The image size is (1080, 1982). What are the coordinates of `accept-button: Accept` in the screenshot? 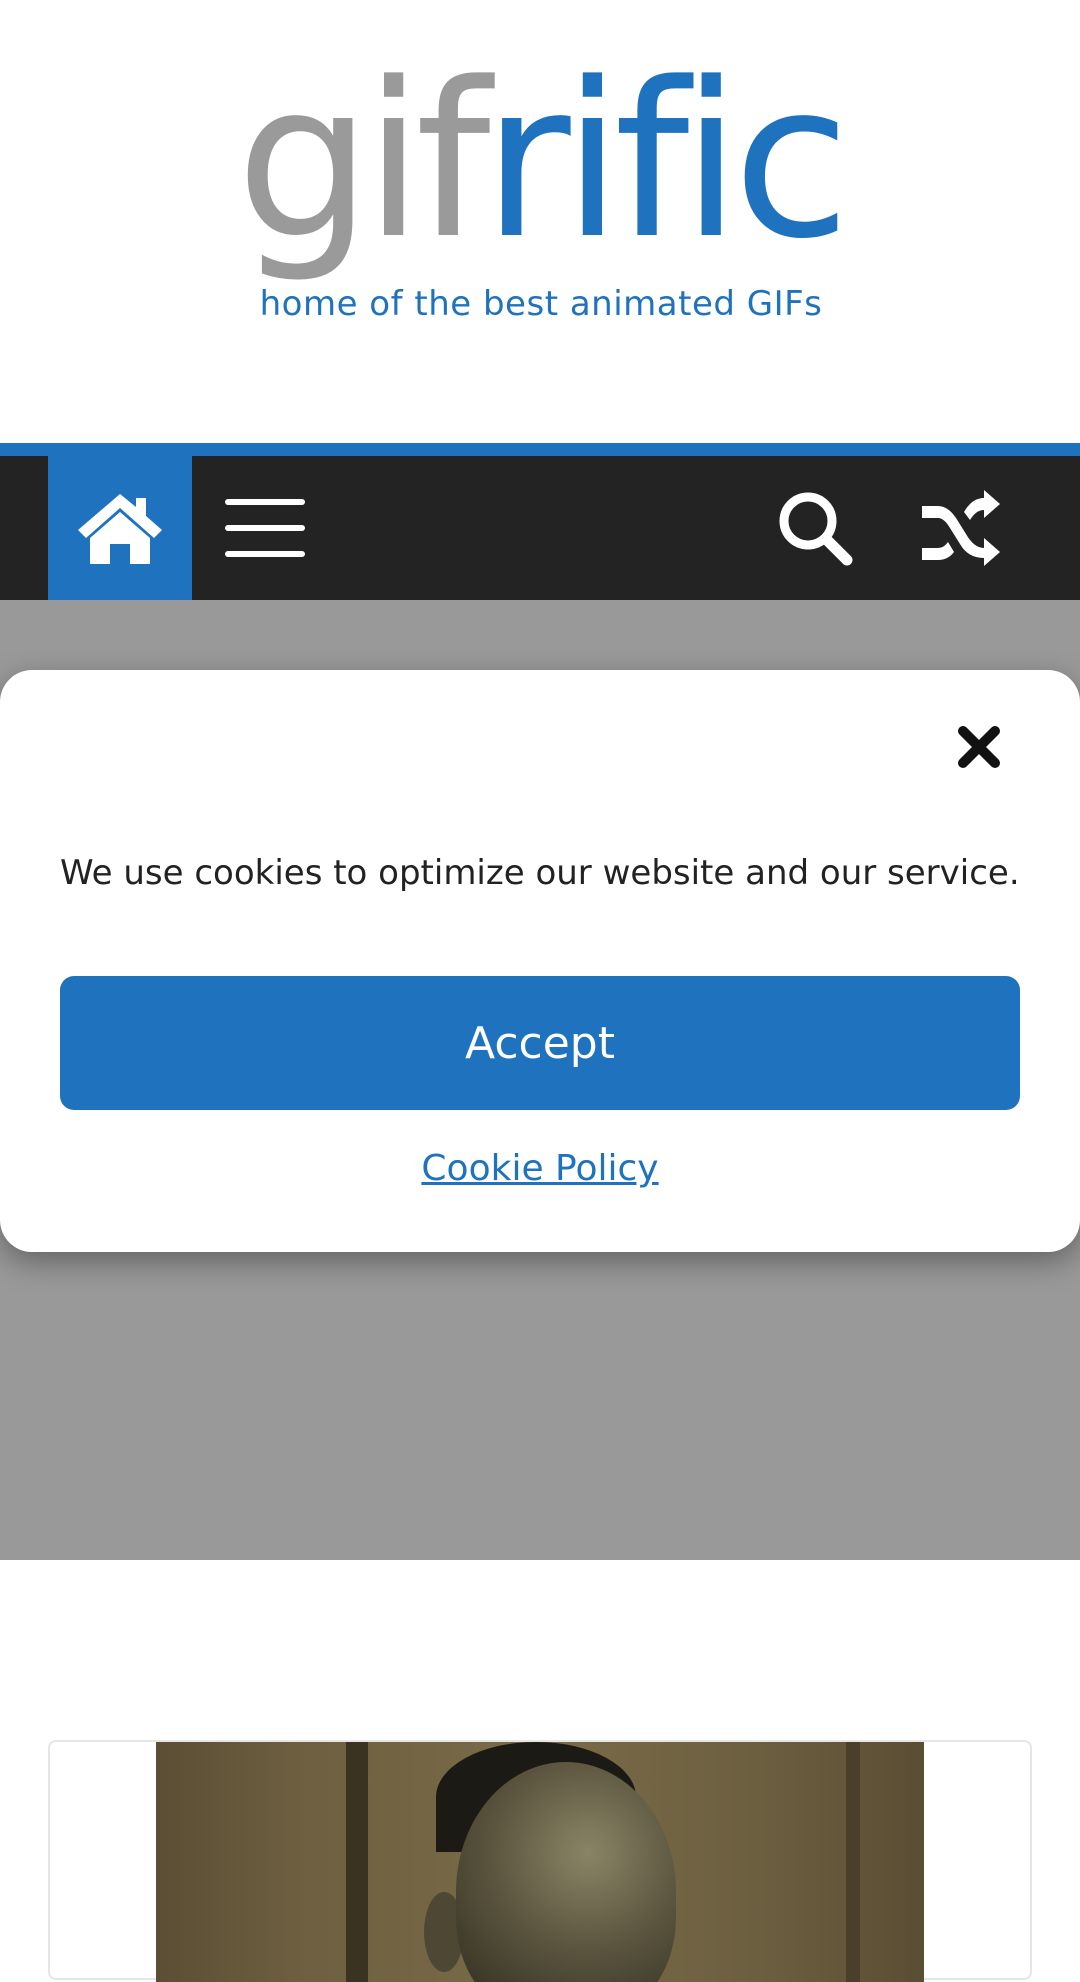 It's located at (540, 1043).